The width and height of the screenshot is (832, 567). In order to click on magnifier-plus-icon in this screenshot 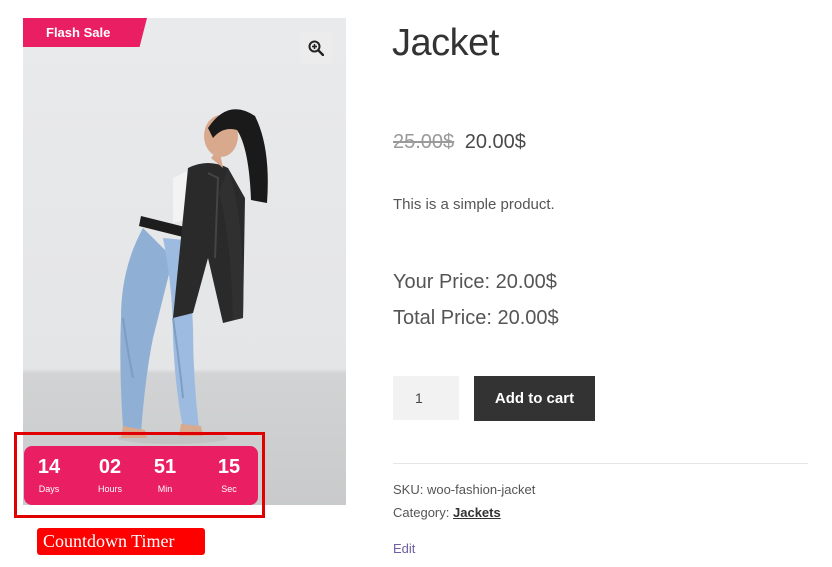, I will do `click(316, 48)`.